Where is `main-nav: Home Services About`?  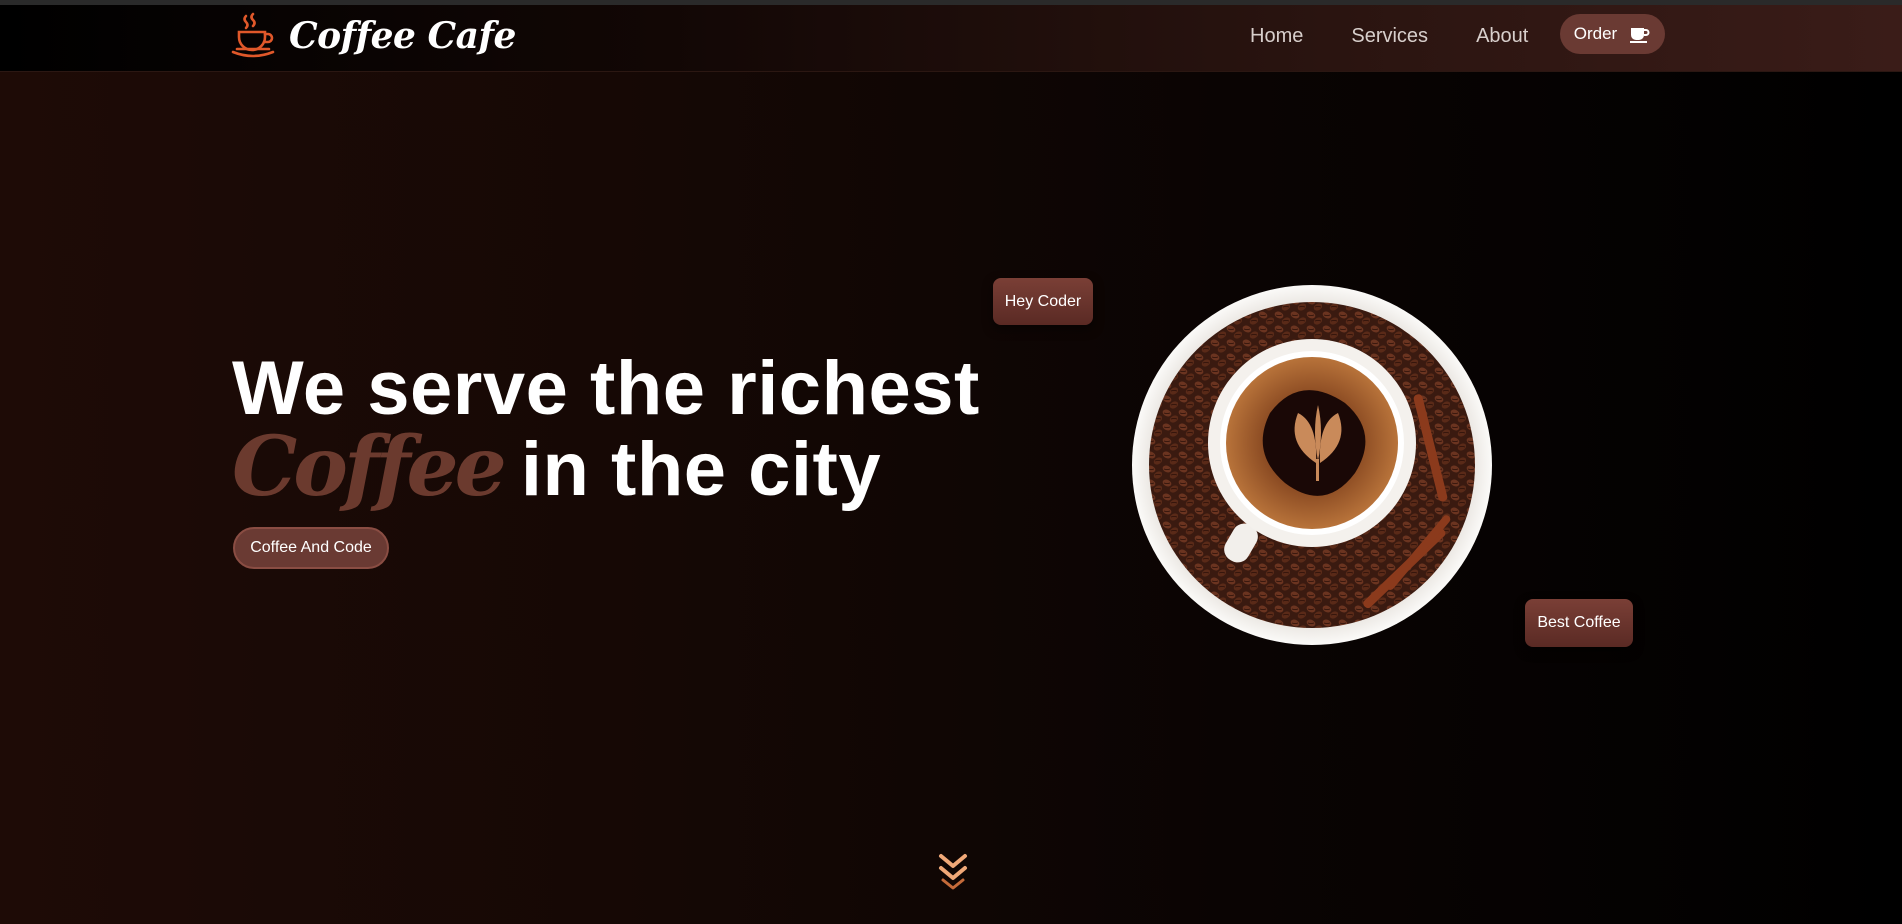 main-nav: Home Services About is located at coordinates (1389, 36).